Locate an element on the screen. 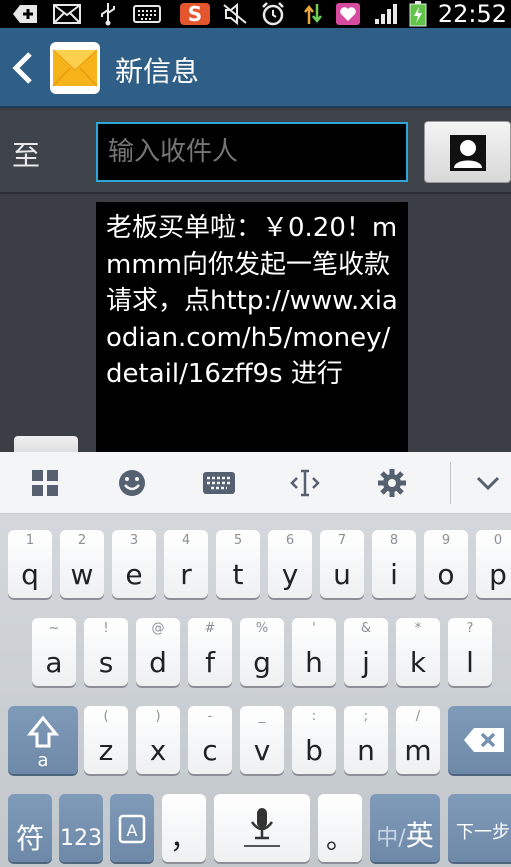  key-e: 3e is located at coordinates (134, 564).